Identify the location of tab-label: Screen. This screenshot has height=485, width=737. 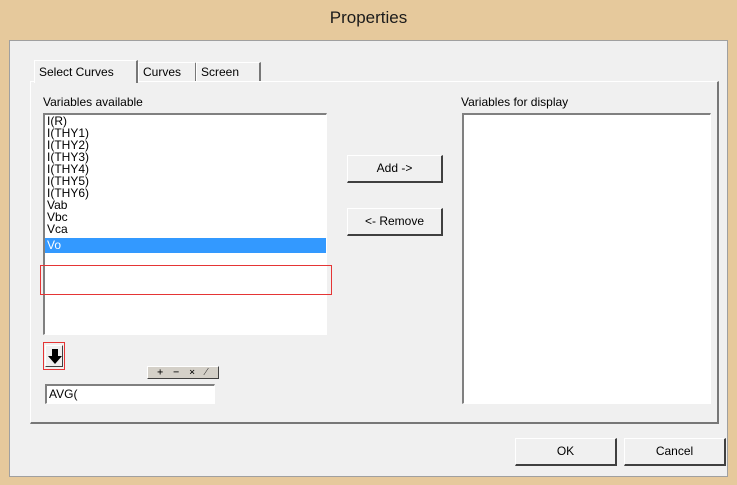
(220, 72).